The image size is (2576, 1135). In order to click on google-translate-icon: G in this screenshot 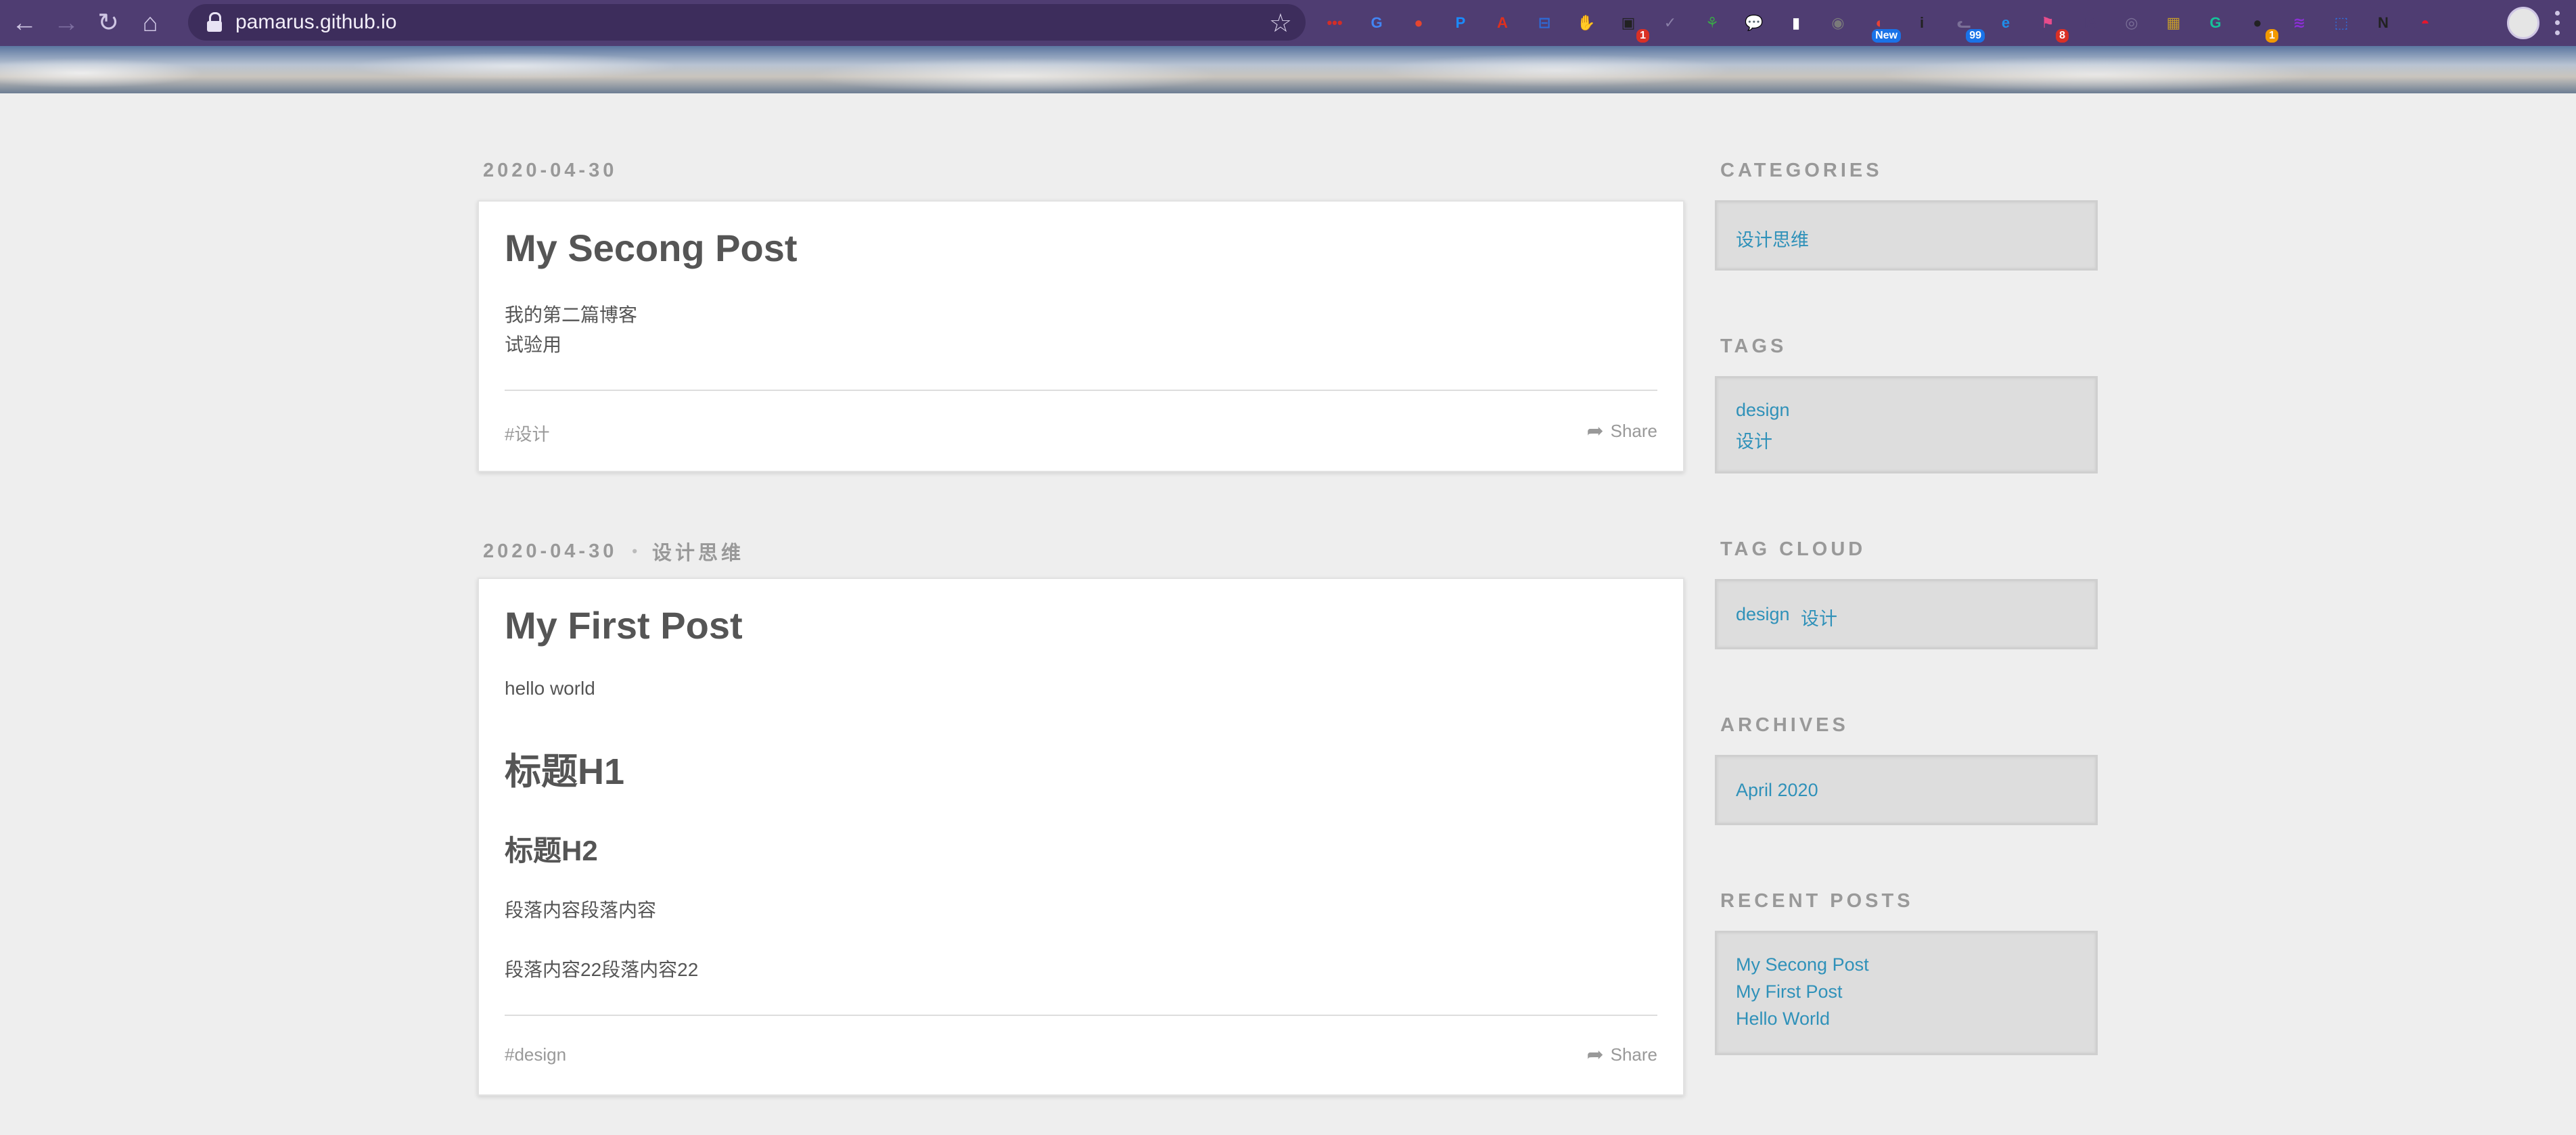, I will do `click(1376, 23)`.